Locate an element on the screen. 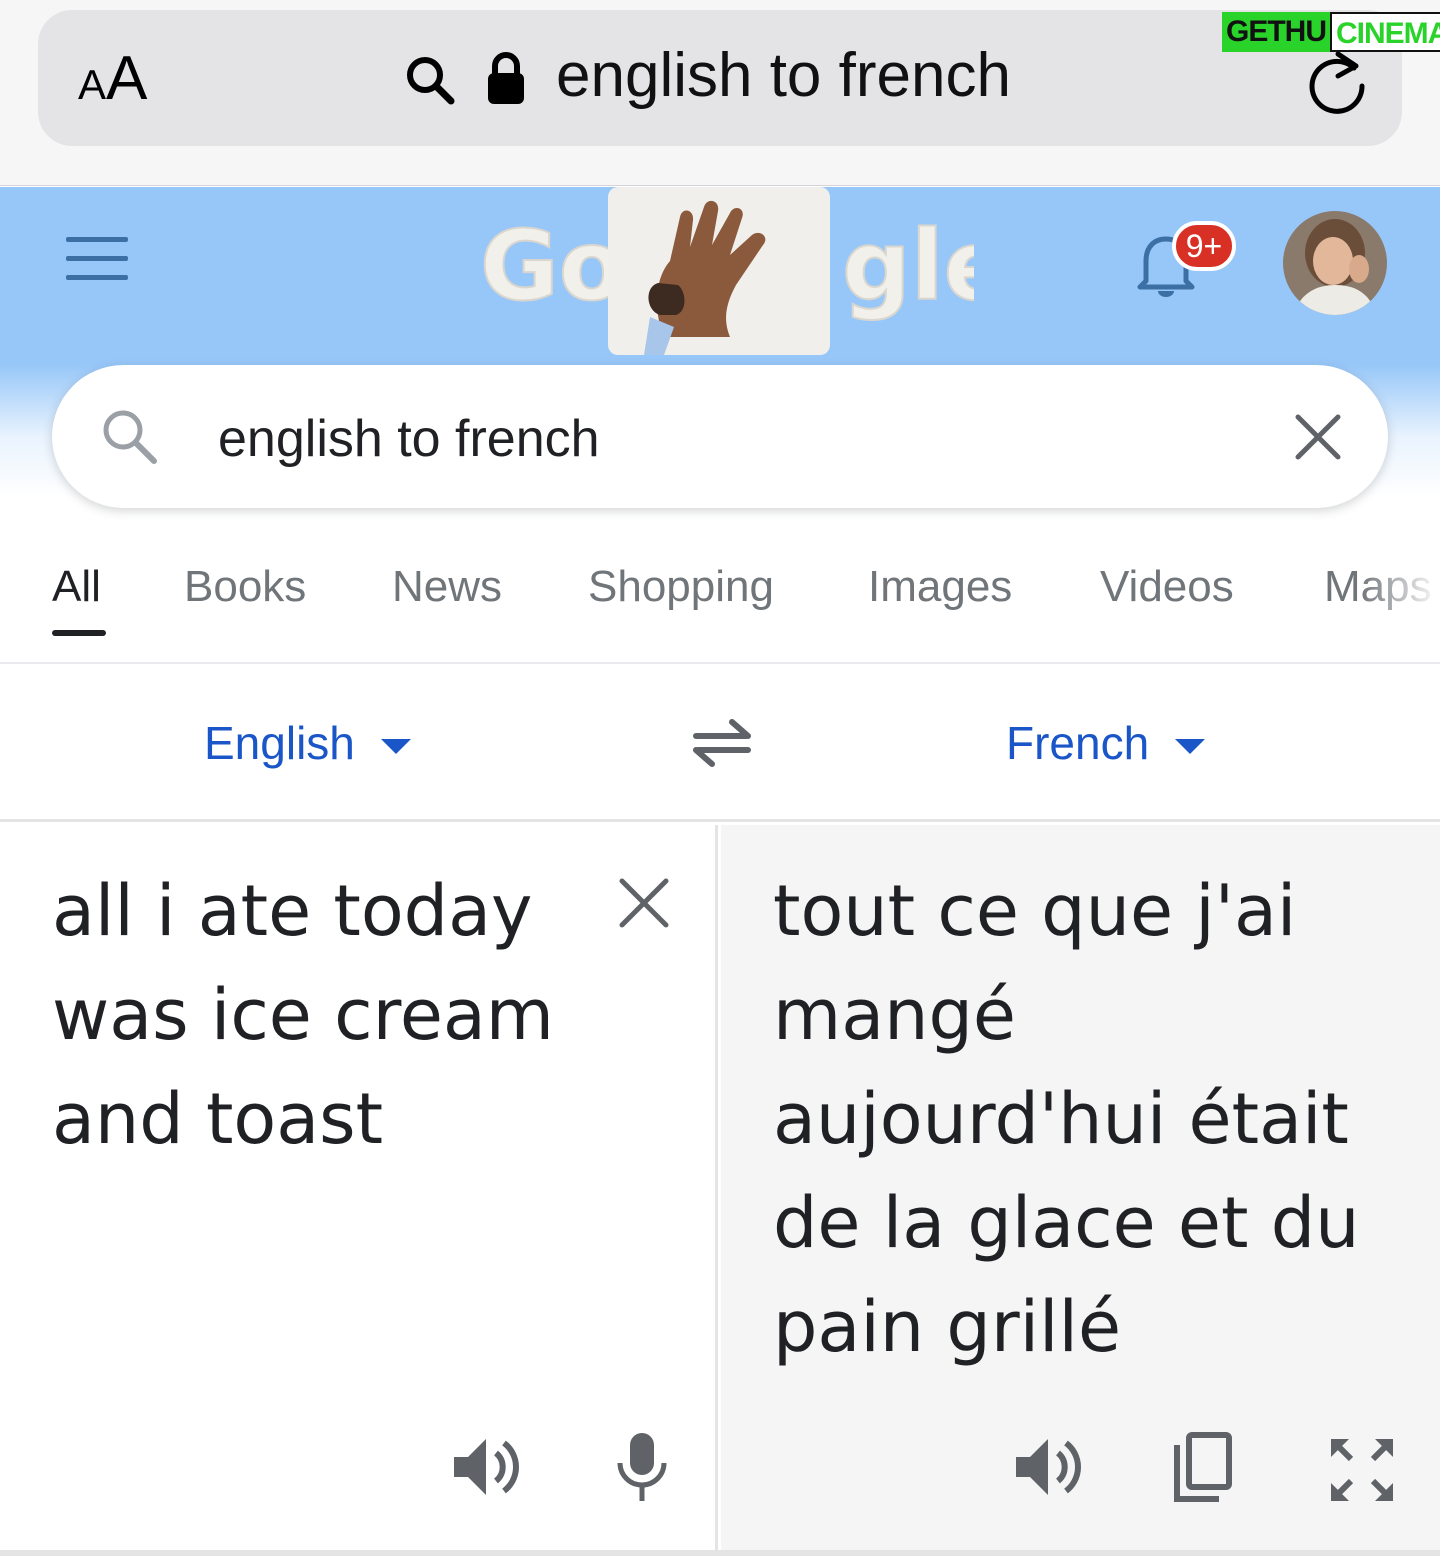  clear-source-icon is located at coordinates (644, 903).